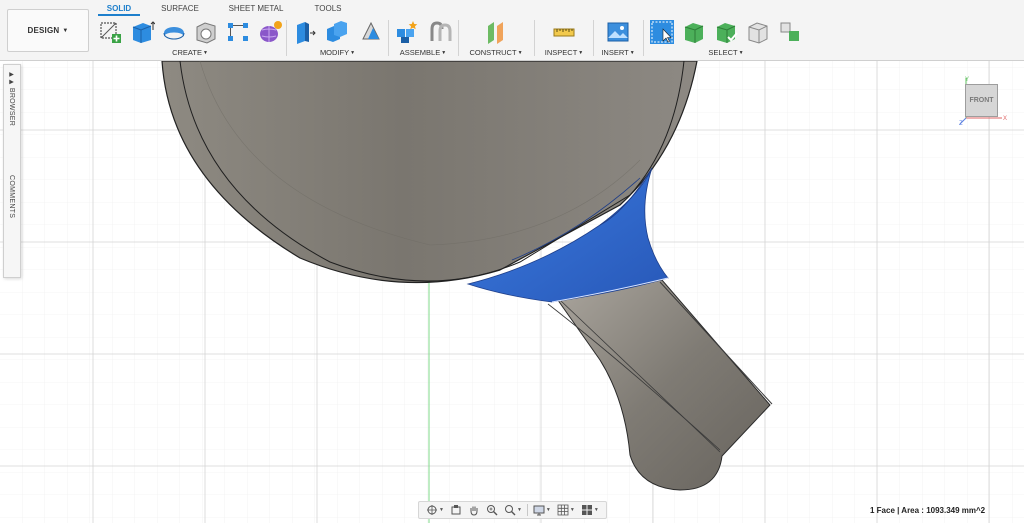  What do you see at coordinates (187, 52) in the screenshot?
I see `create-label: CREATE` at bounding box center [187, 52].